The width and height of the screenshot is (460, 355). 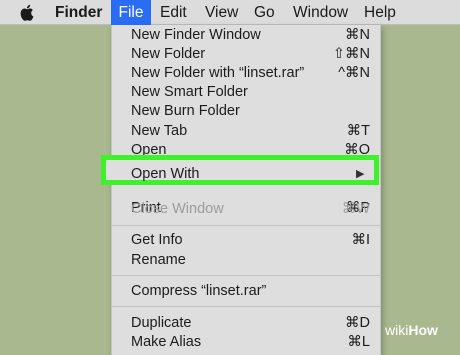 I want to click on menu-item-shortcut: ⌘T, so click(x=358, y=131).